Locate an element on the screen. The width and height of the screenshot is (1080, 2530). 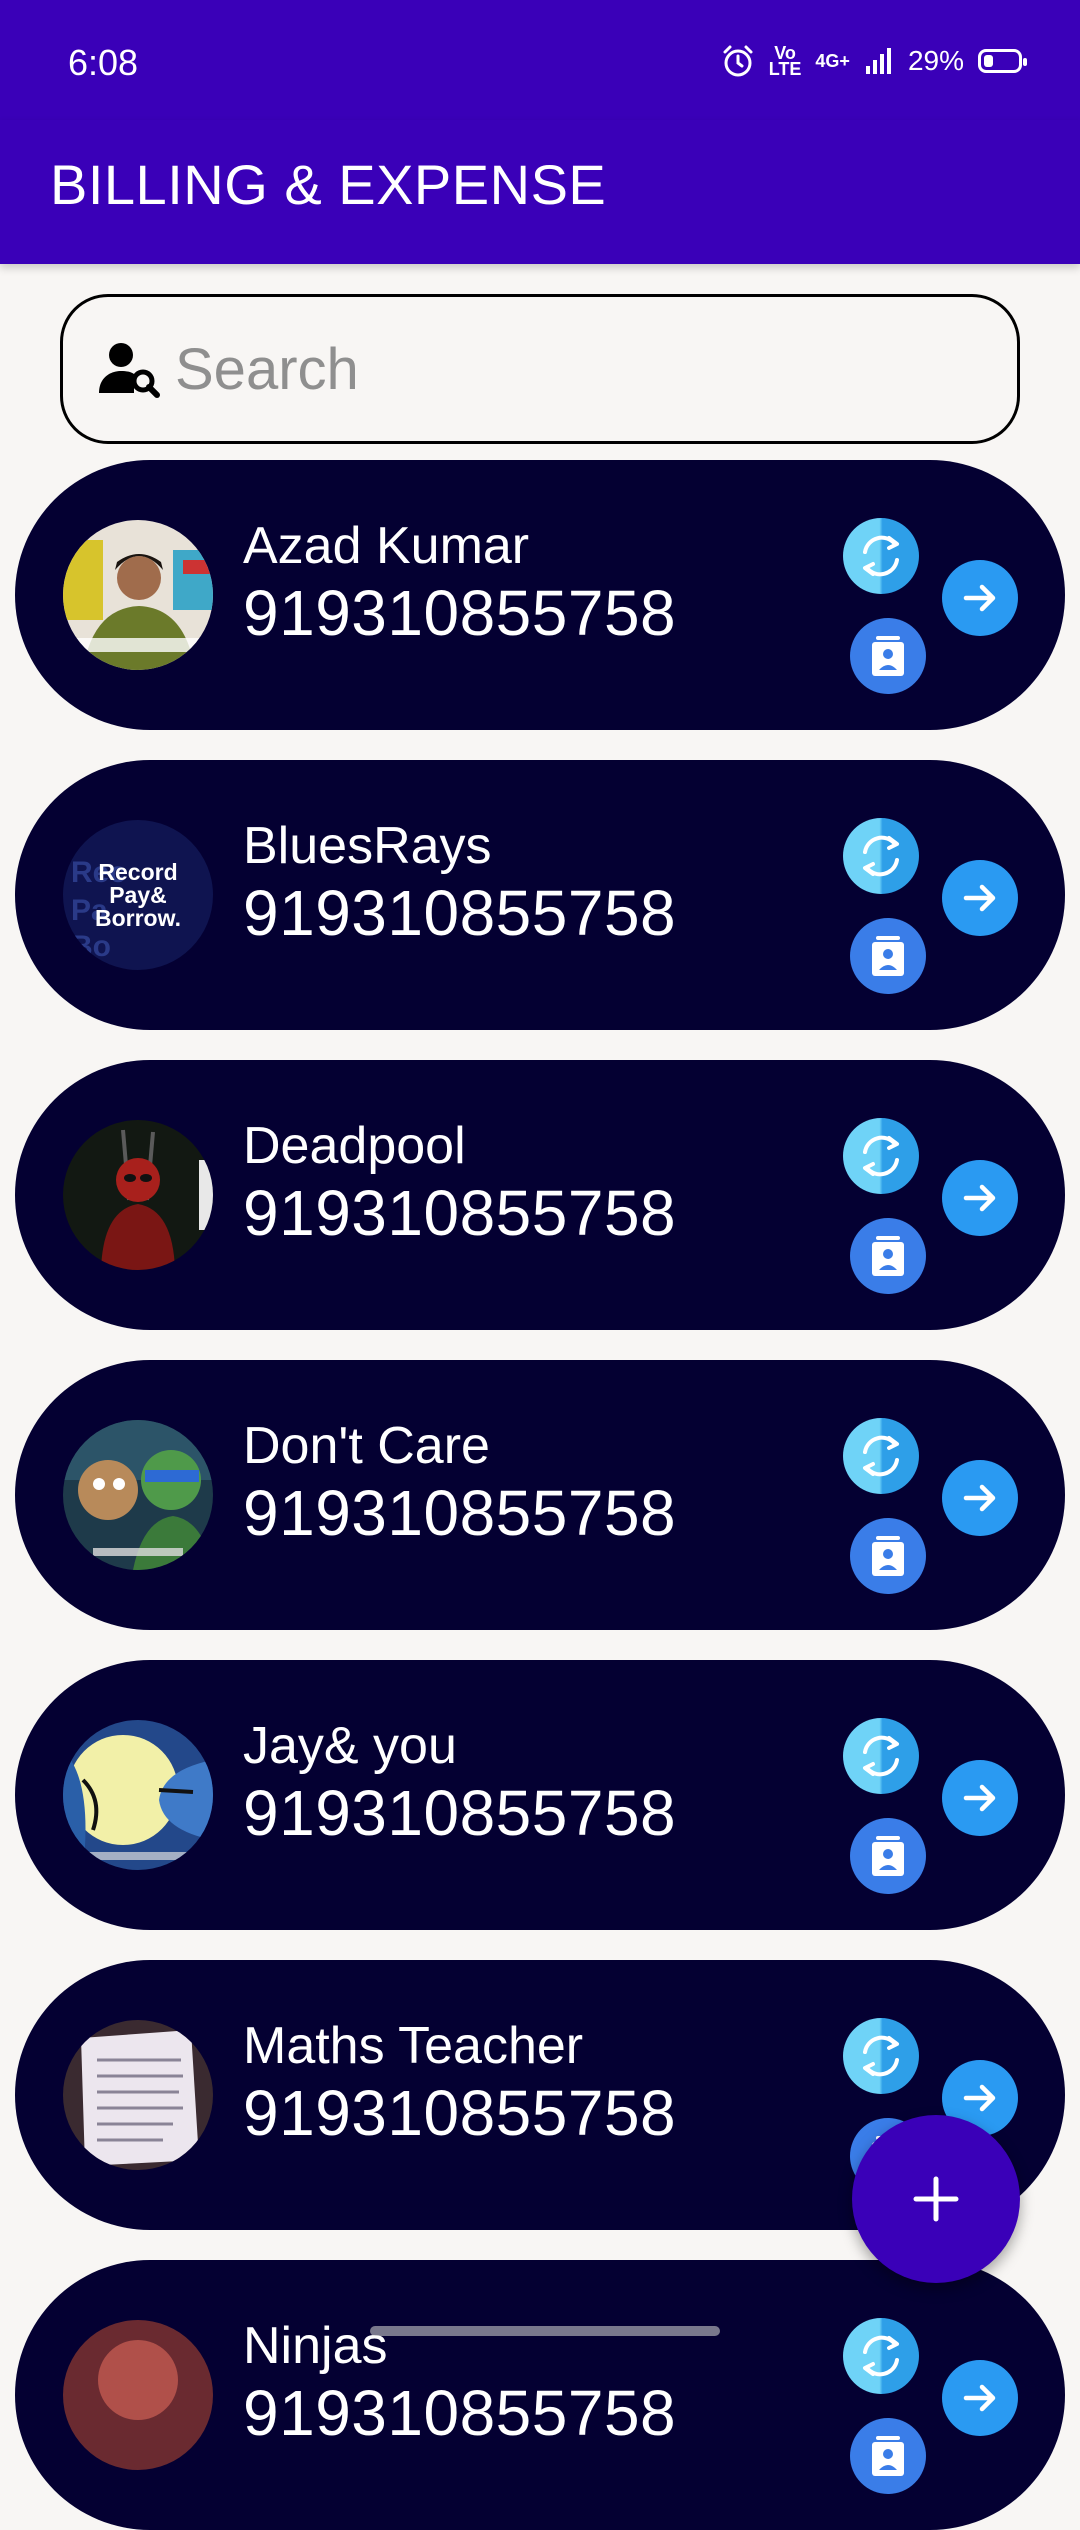
svg-text: Bo is located at coordinates (91, 946).